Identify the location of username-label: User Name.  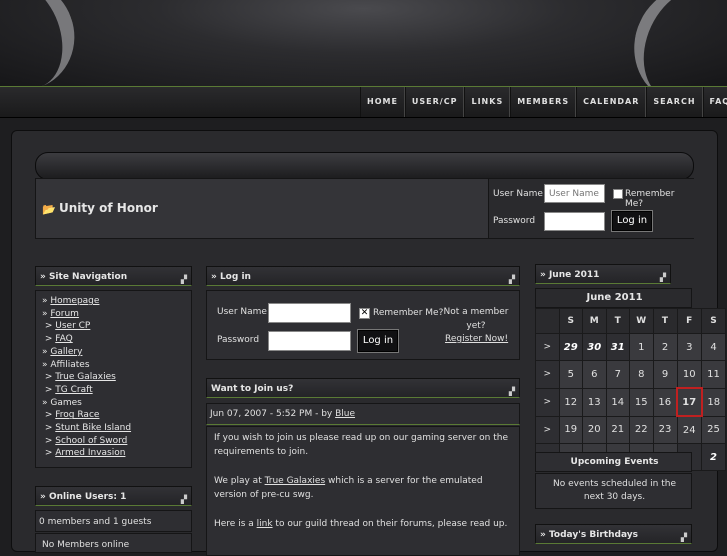
(518, 194).